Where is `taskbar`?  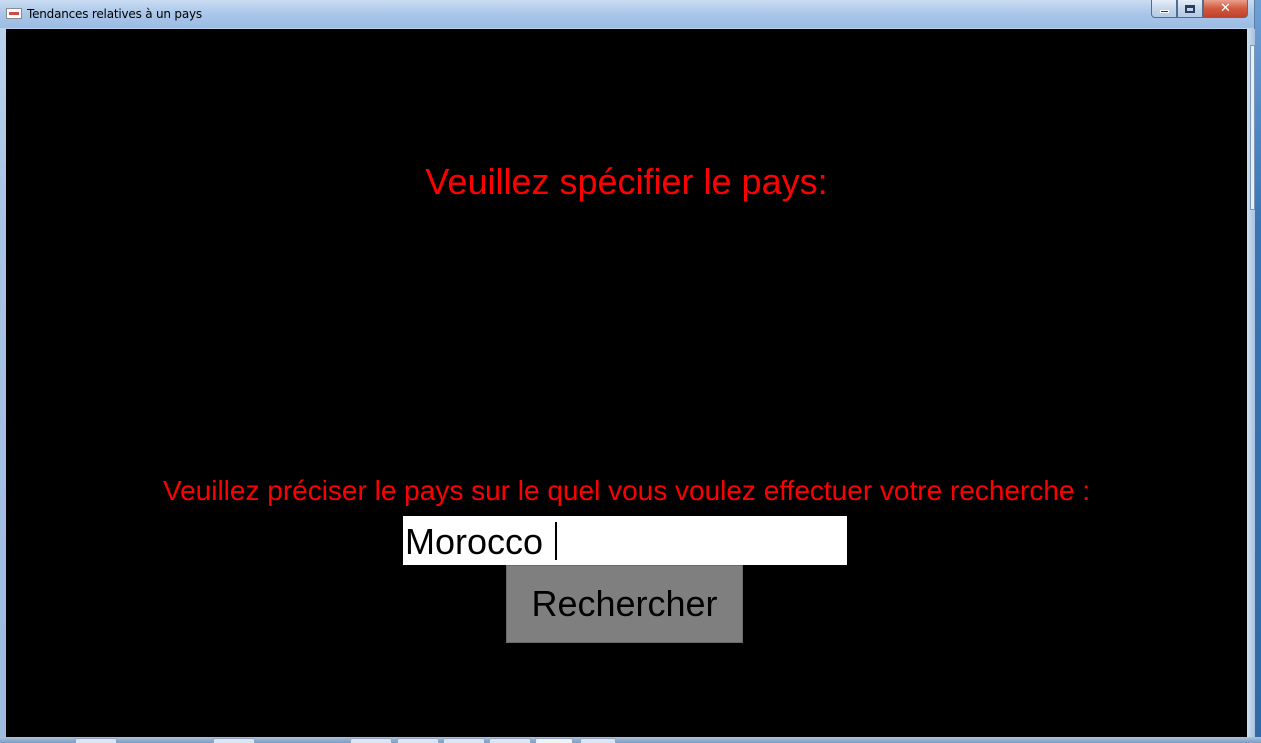
taskbar is located at coordinates (630, 740).